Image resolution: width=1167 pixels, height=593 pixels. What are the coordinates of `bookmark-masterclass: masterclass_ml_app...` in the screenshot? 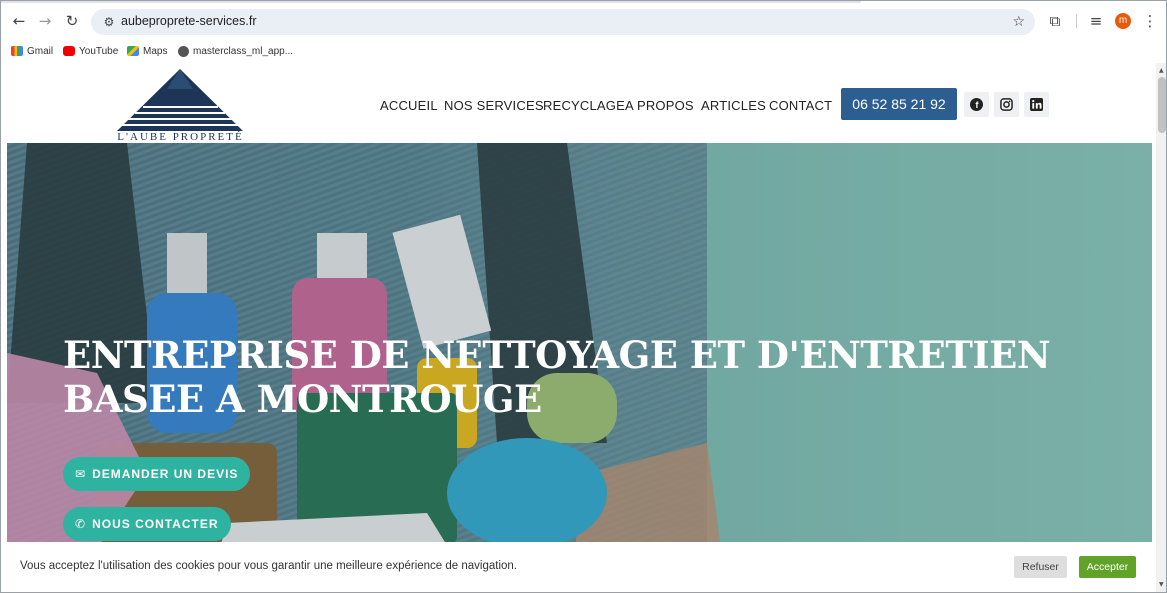 It's located at (235, 51).